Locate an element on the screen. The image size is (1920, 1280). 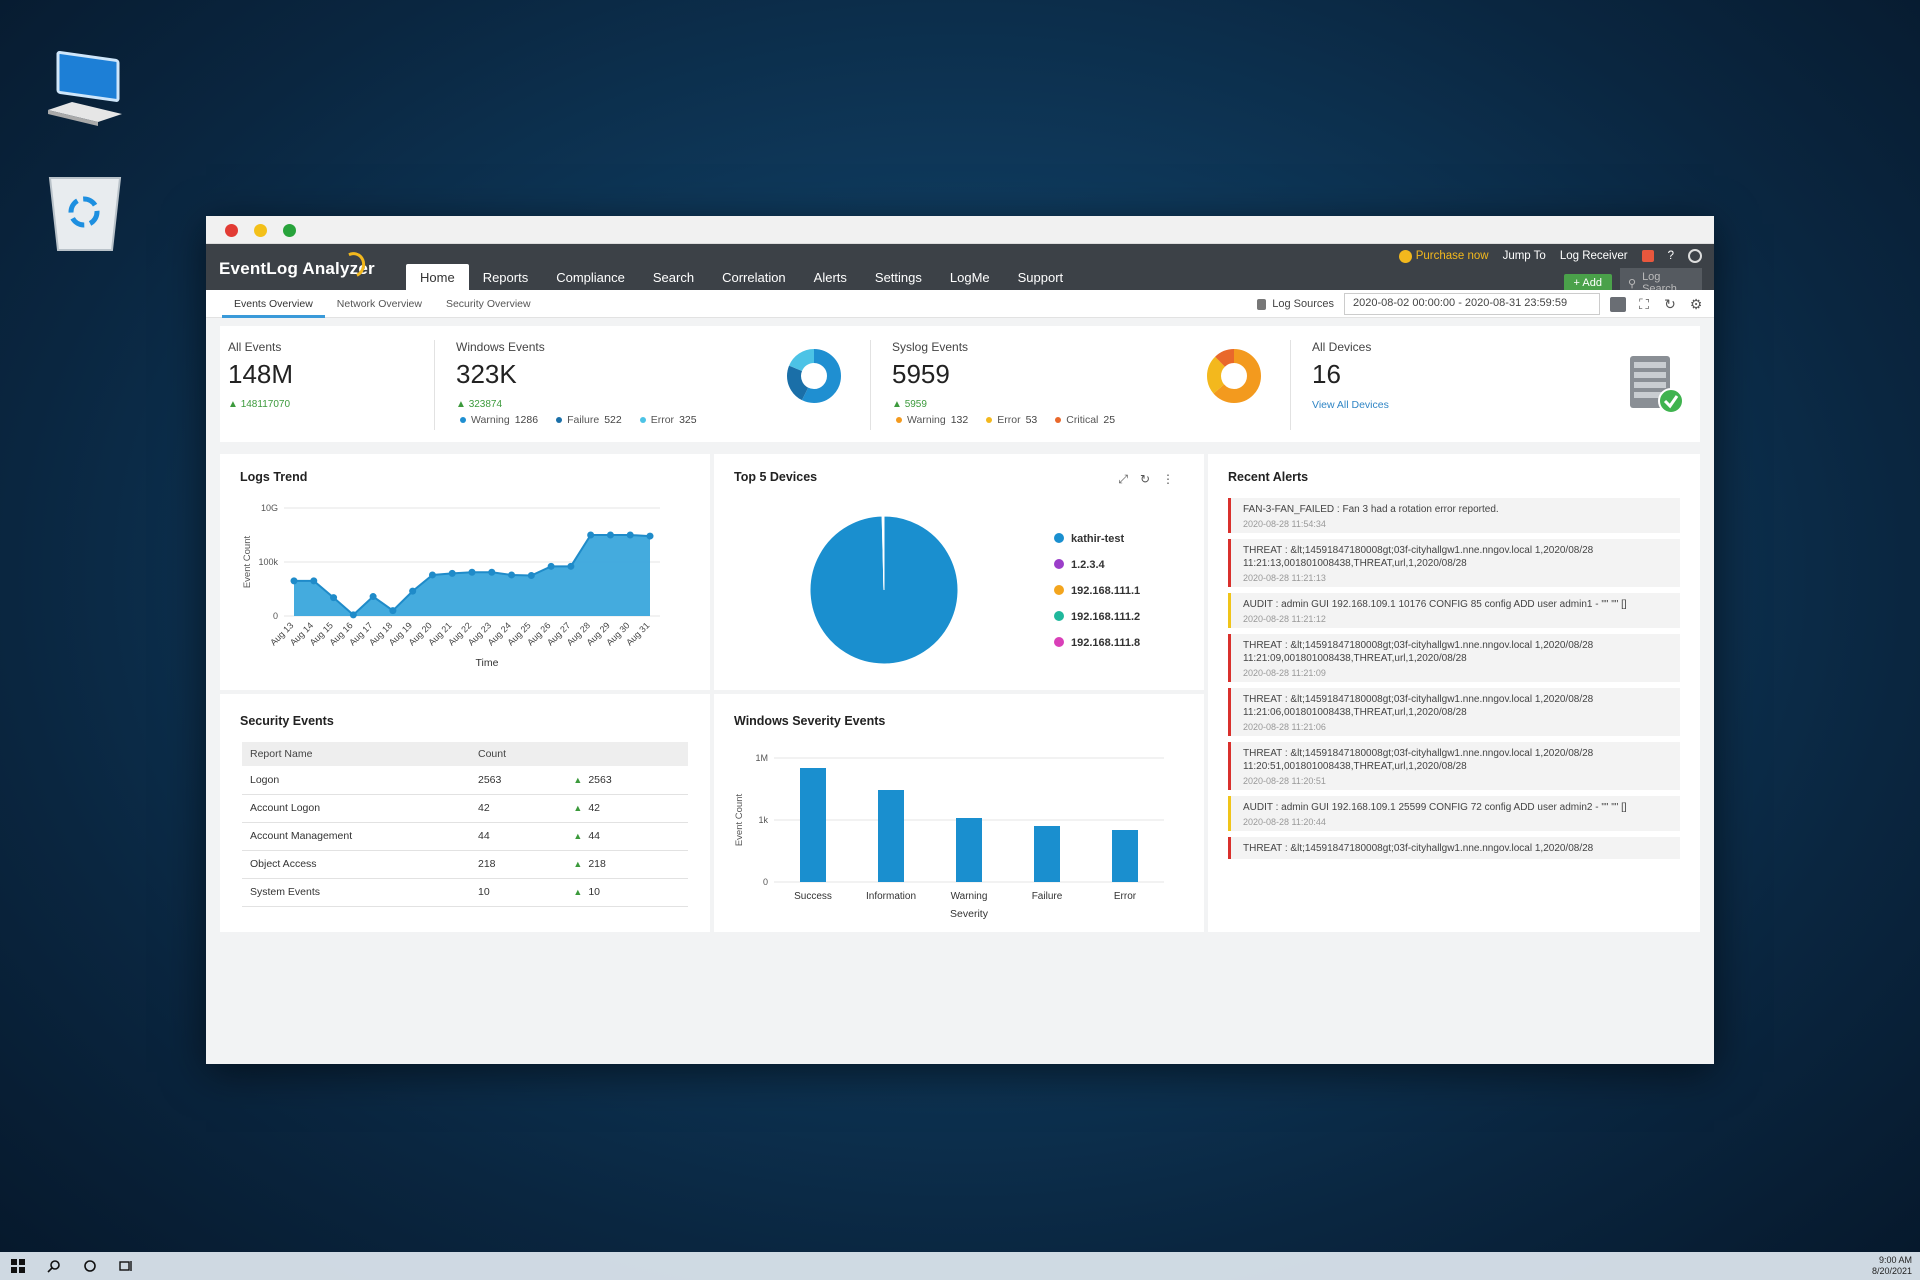
report-name-cell: Account Logon is located at coordinates (356, 808).